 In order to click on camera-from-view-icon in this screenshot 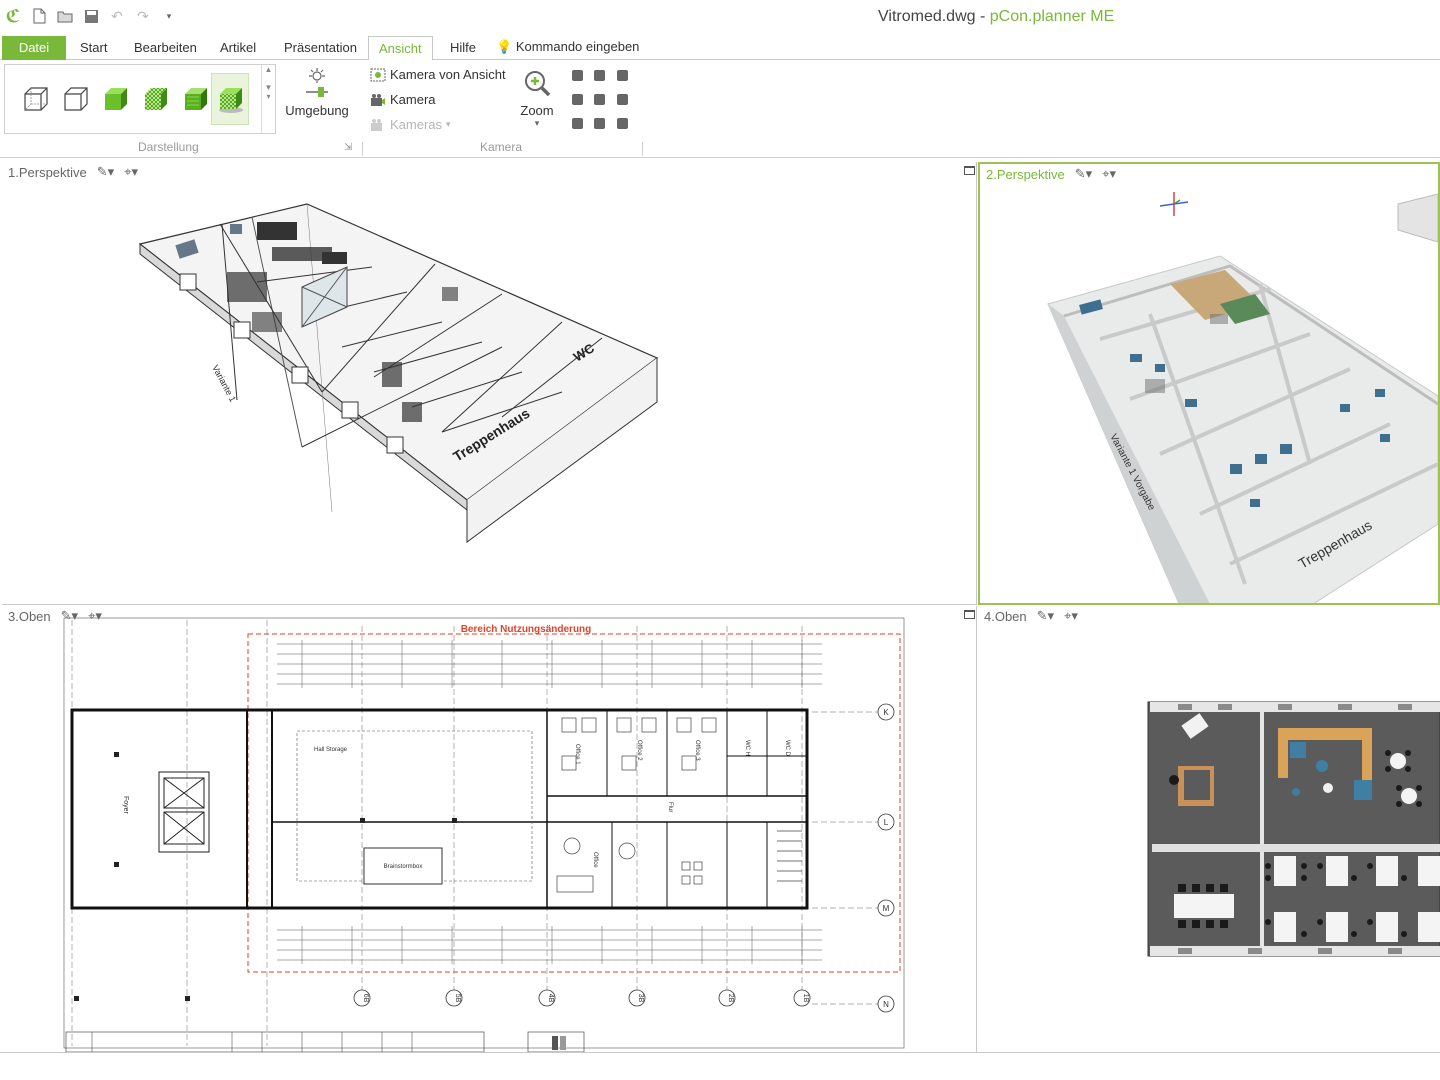, I will do `click(378, 74)`.